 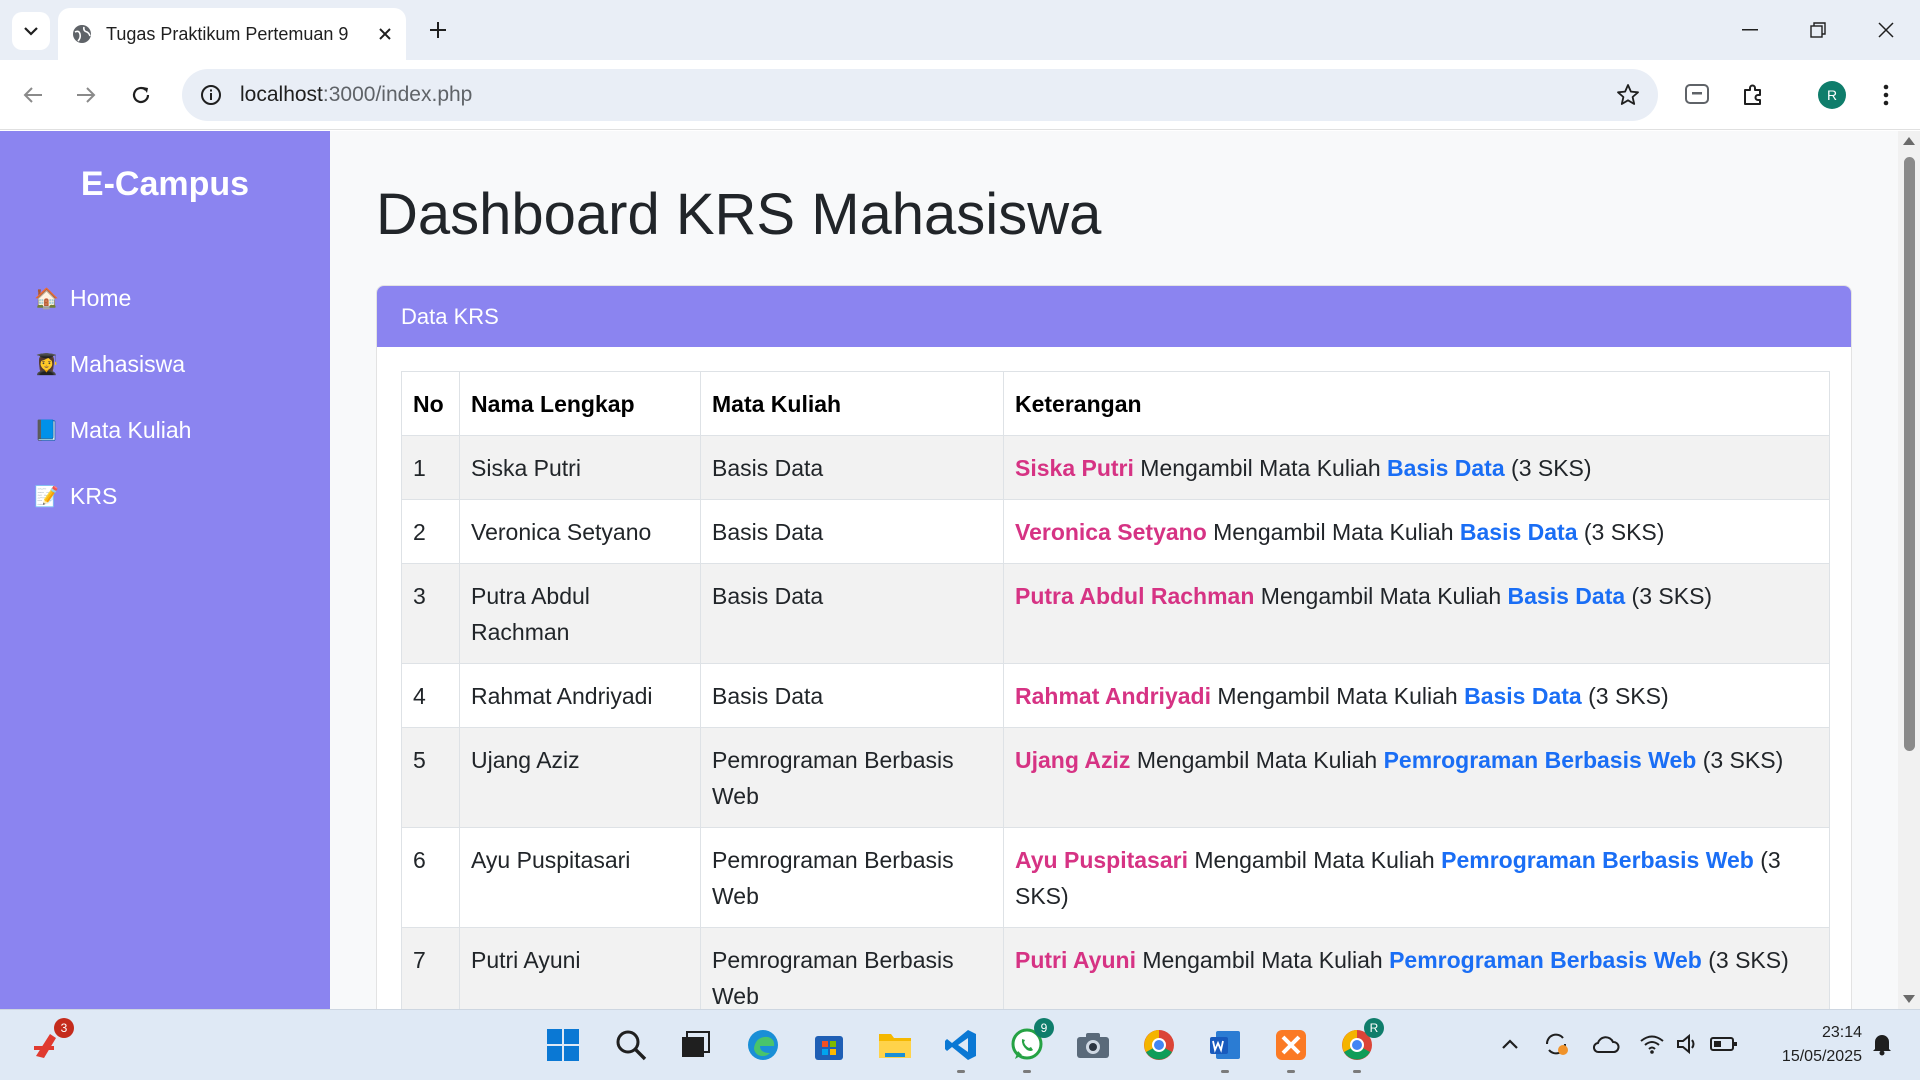 I want to click on restore-button, so click(x=1818, y=30).